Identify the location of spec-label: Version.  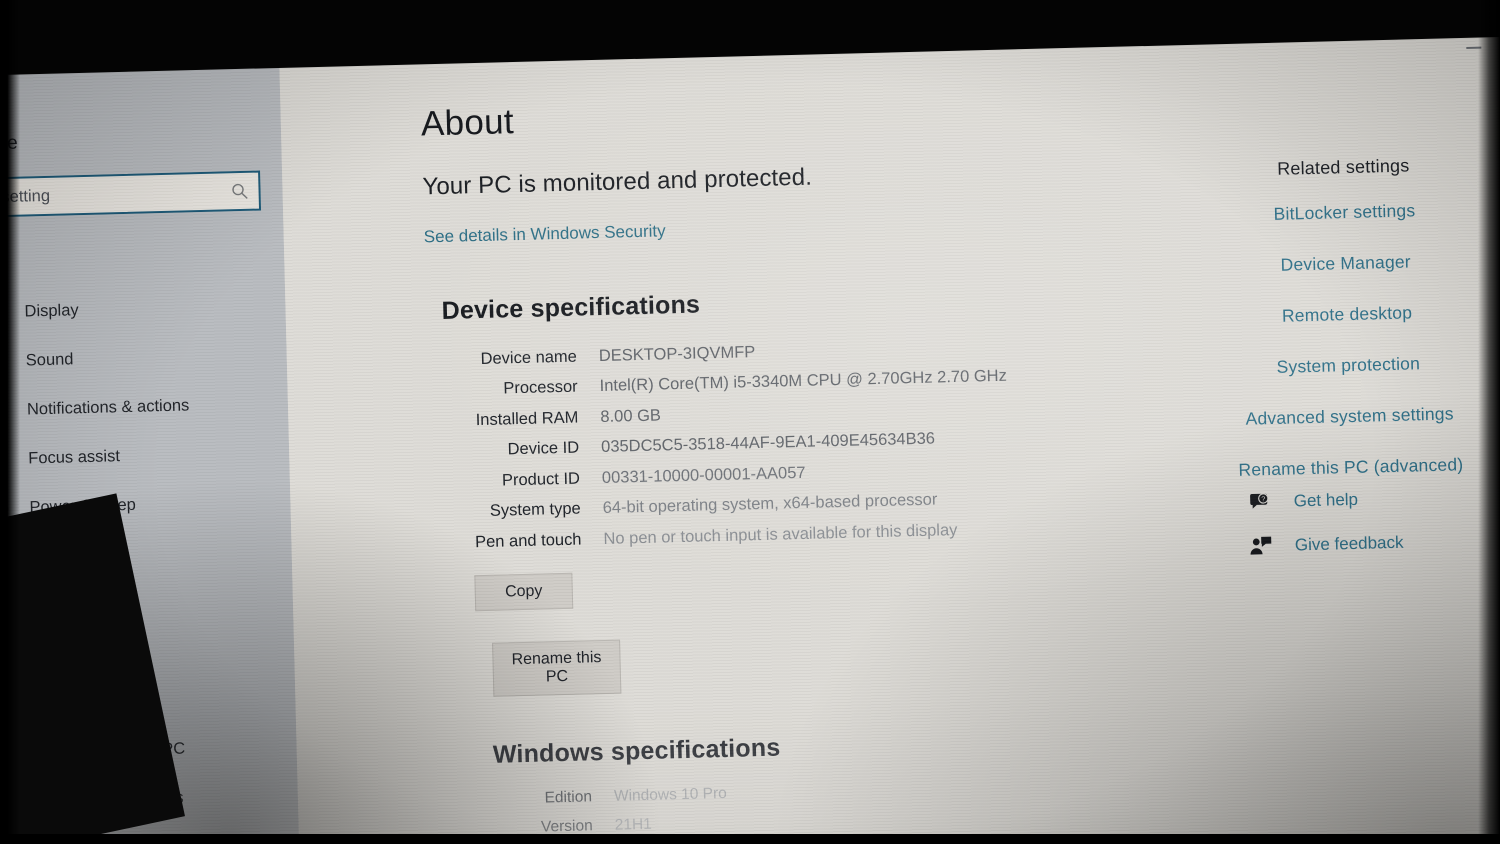
(566, 826).